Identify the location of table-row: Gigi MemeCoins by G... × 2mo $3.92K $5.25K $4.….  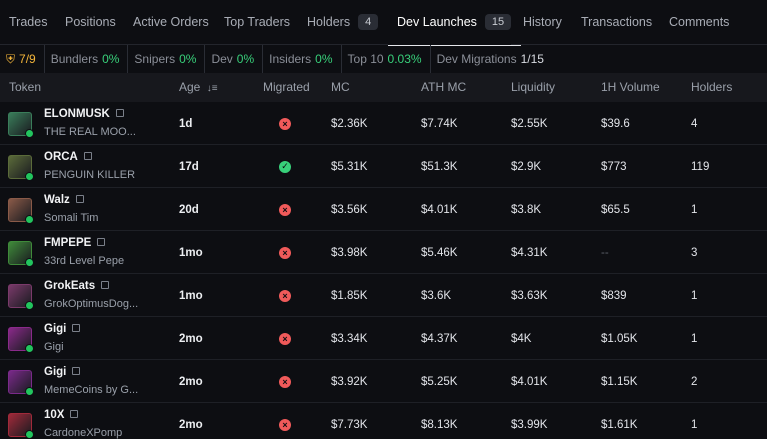
(383, 381).